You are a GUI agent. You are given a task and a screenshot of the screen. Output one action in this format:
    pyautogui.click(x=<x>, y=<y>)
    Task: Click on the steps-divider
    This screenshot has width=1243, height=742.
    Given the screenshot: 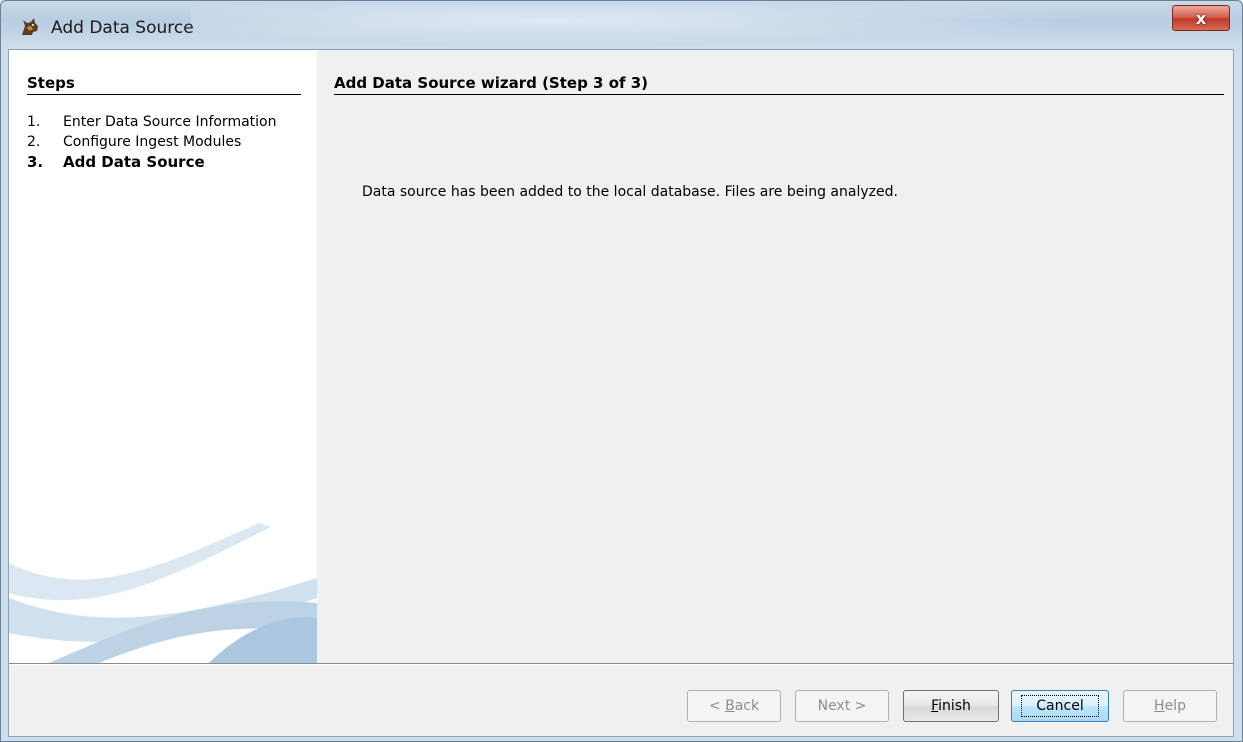 What is the action you would take?
    pyautogui.click(x=164, y=94)
    